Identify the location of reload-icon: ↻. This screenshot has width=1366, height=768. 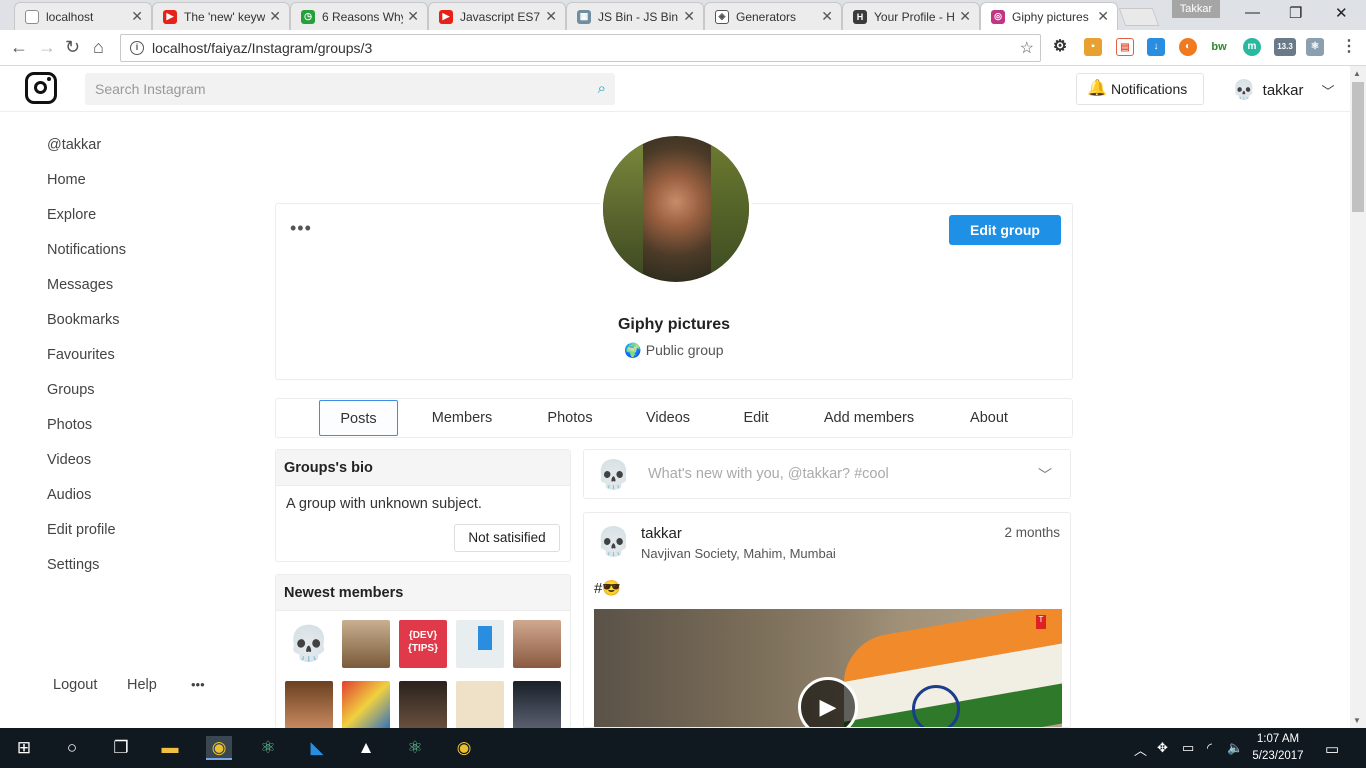
(72, 47).